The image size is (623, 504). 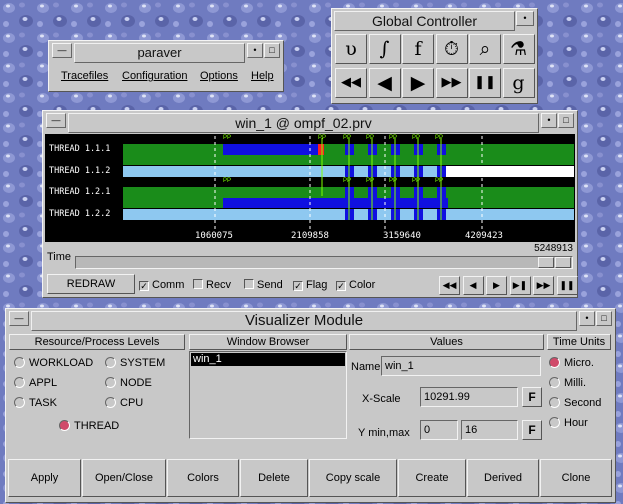 What do you see at coordinates (263, 285) in the screenshot?
I see `check-send: Send` at bounding box center [263, 285].